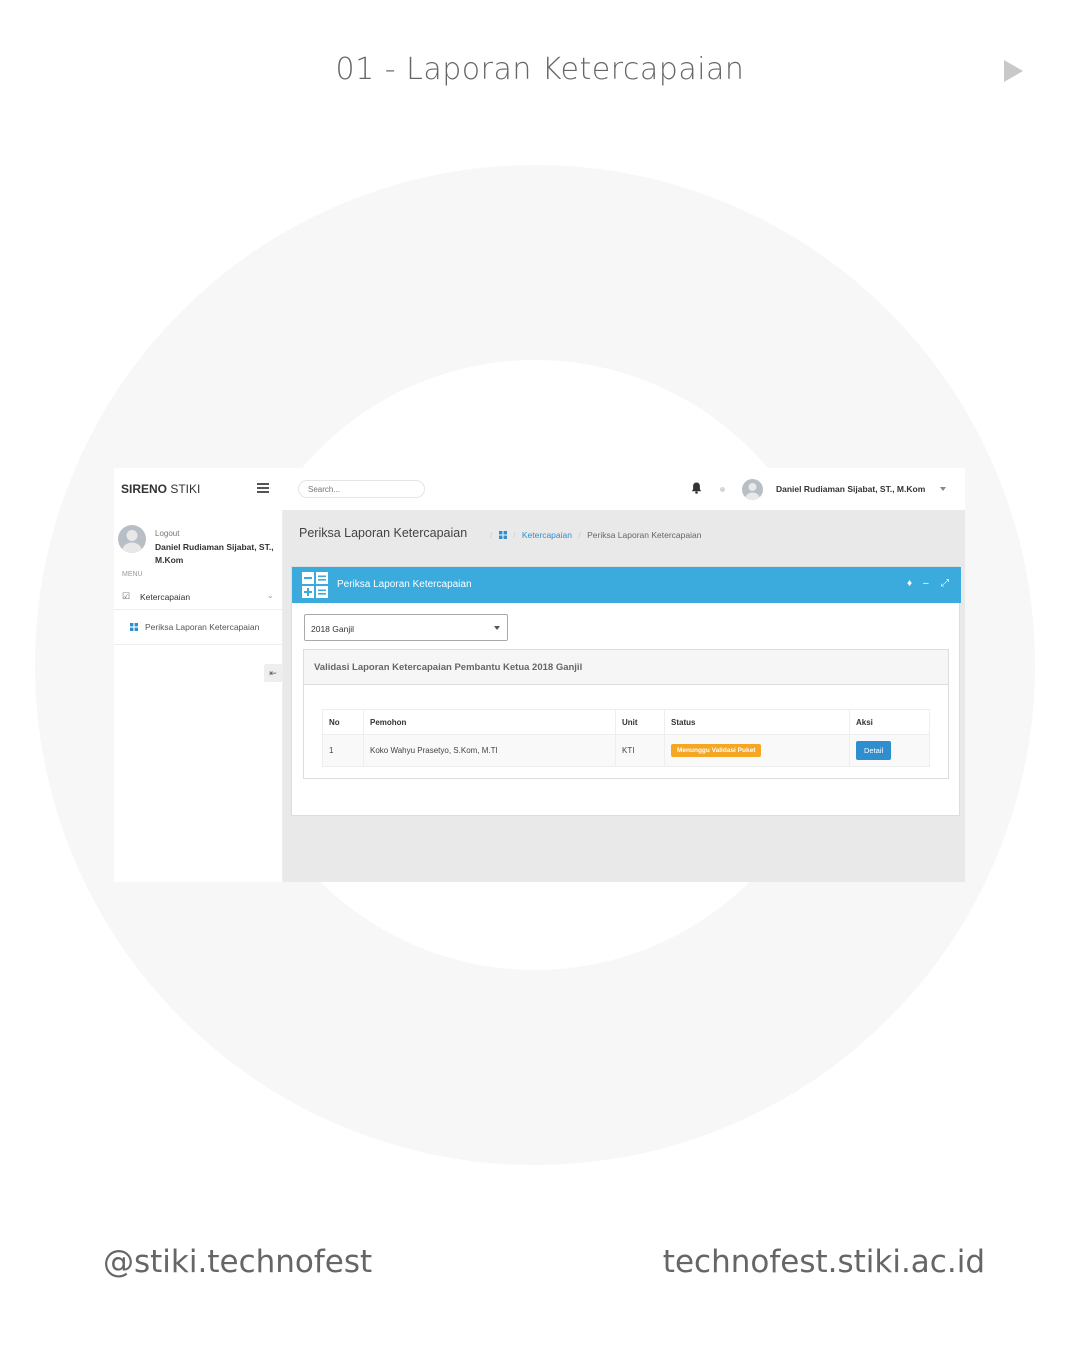 The image size is (1080, 1350). What do you see at coordinates (202, 627) in the screenshot?
I see `sidebar-subitem-label: Periksa Laporan Ketercapaian` at bounding box center [202, 627].